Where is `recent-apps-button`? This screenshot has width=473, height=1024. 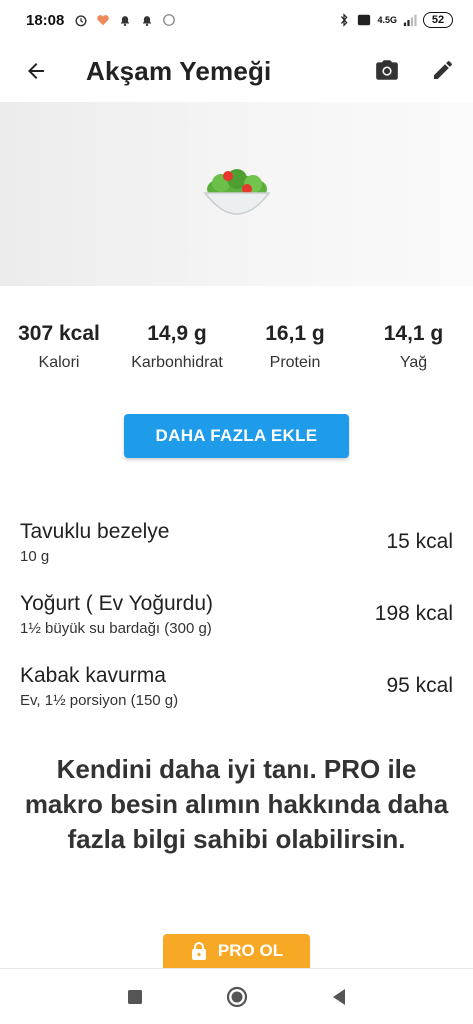
recent-apps-button is located at coordinates (135, 997).